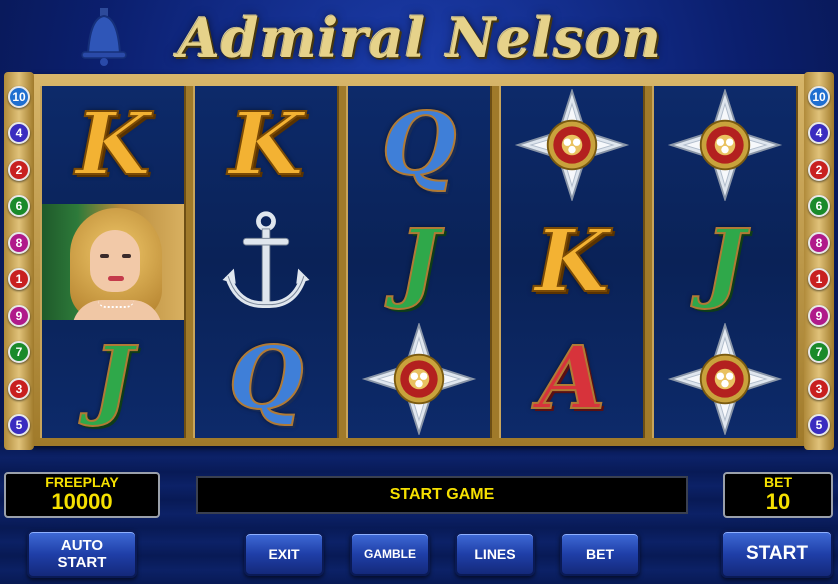 This screenshot has height=584, width=838. Describe the element at coordinates (442, 495) in the screenshot. I see `message-bar: START GAME` at that location.